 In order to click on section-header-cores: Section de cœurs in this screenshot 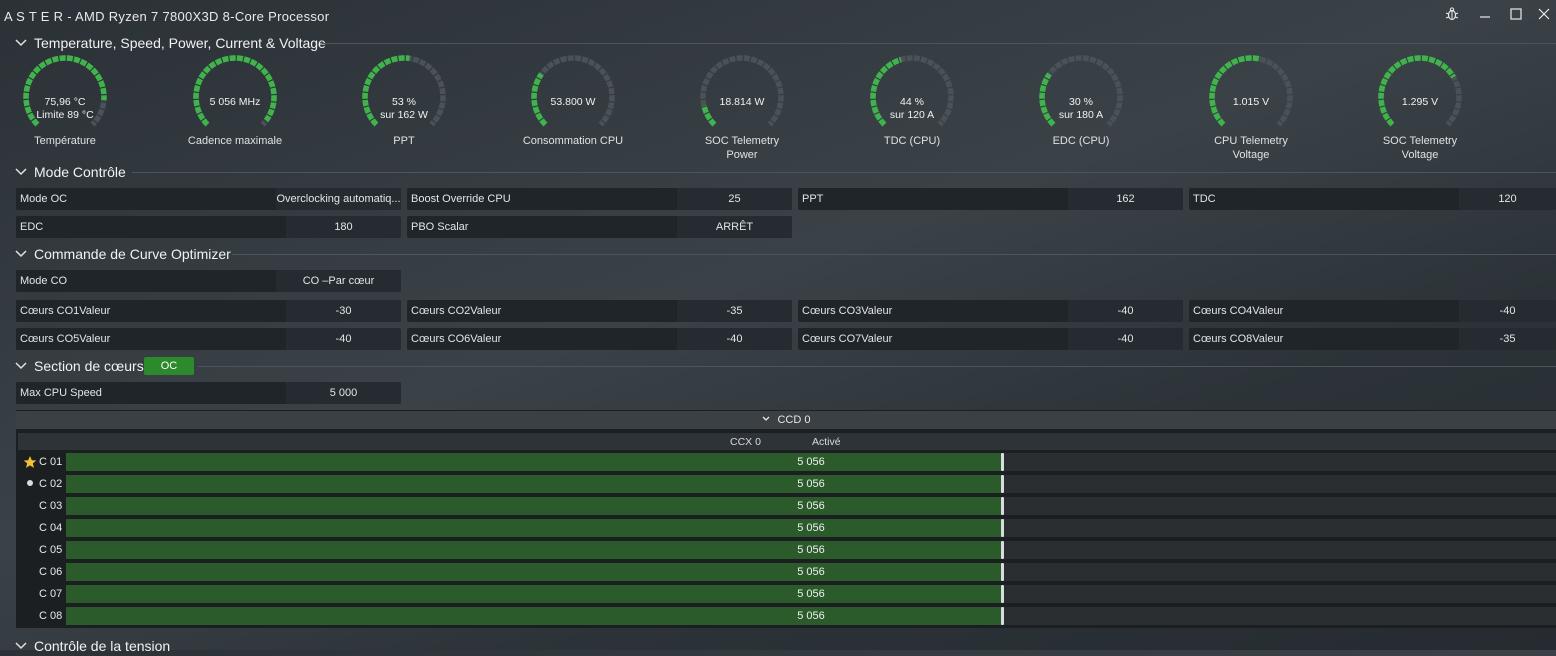, I will do `click(79, 366)`.